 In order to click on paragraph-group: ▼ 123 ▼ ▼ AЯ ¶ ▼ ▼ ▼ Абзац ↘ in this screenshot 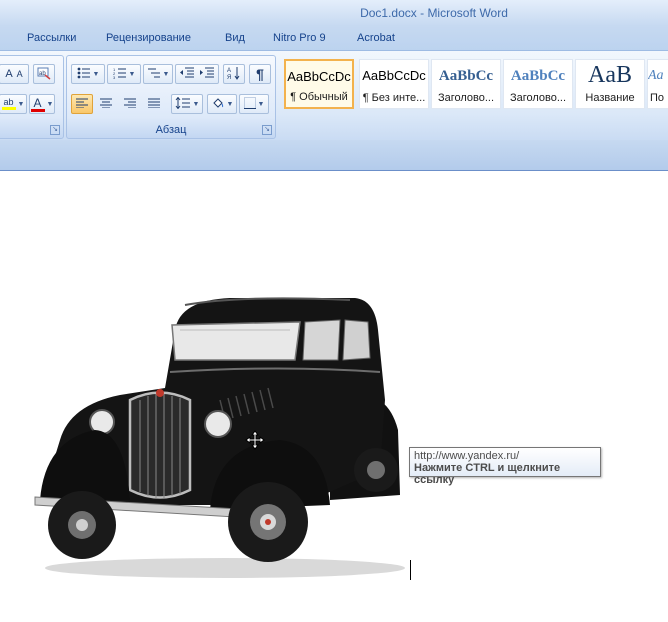, I will do `click(171, 97)`.